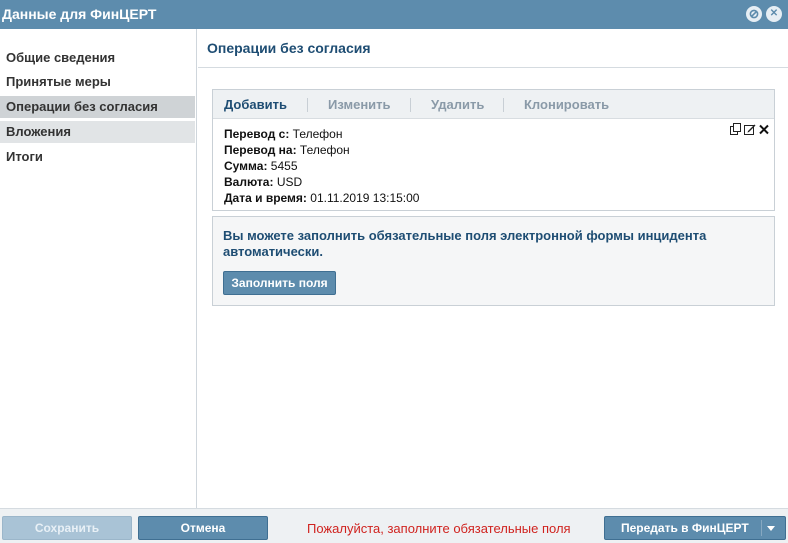 Image resolution: width=788 pixels, height=543 pixels. Describe the element at coordinates (289, 48) in the screenshot. I see `page-title: Операции без согласия` at that location.